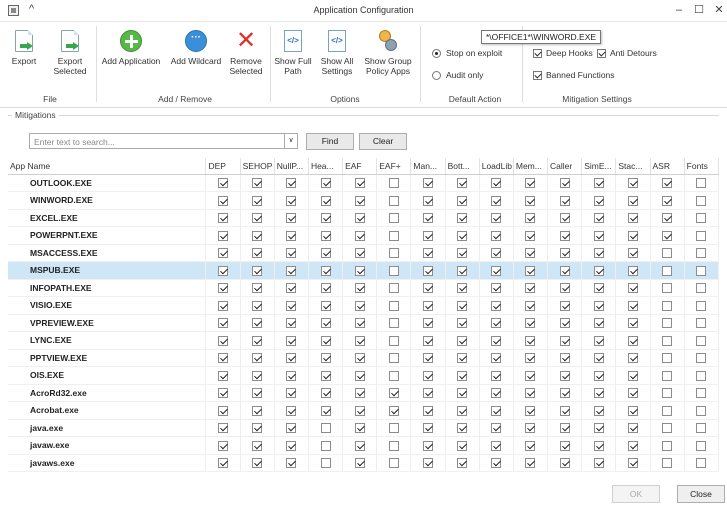 Image resolution: width=727 pixels, height=506 pixels. I want to click on close-window-button: ✕, so click(718, 10).